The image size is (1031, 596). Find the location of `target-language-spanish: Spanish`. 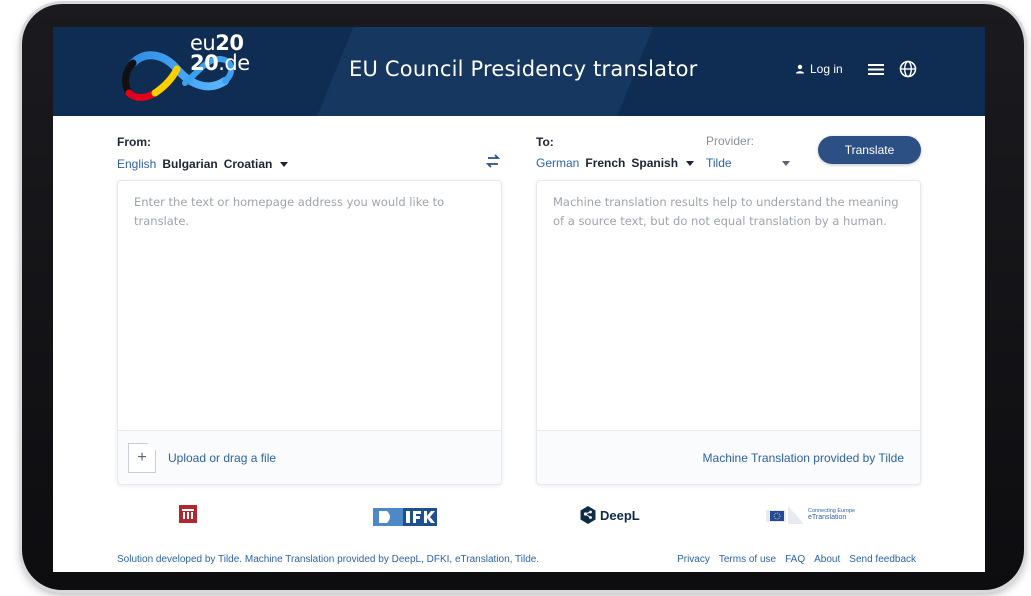

target-language-spanish: Spanish is located at coordinates (654, 163).